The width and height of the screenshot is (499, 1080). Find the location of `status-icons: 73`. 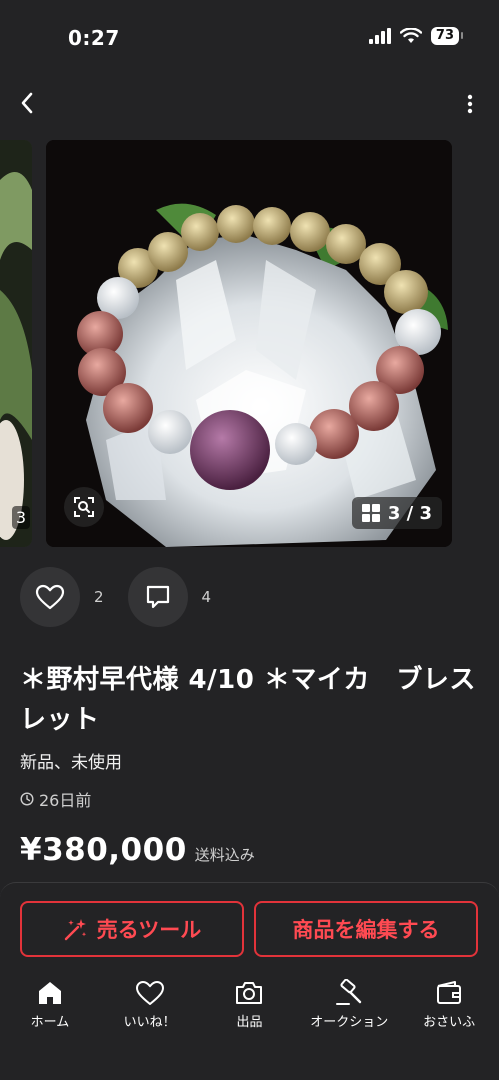

status-icons: 73 is located at coordinates (416, 36).